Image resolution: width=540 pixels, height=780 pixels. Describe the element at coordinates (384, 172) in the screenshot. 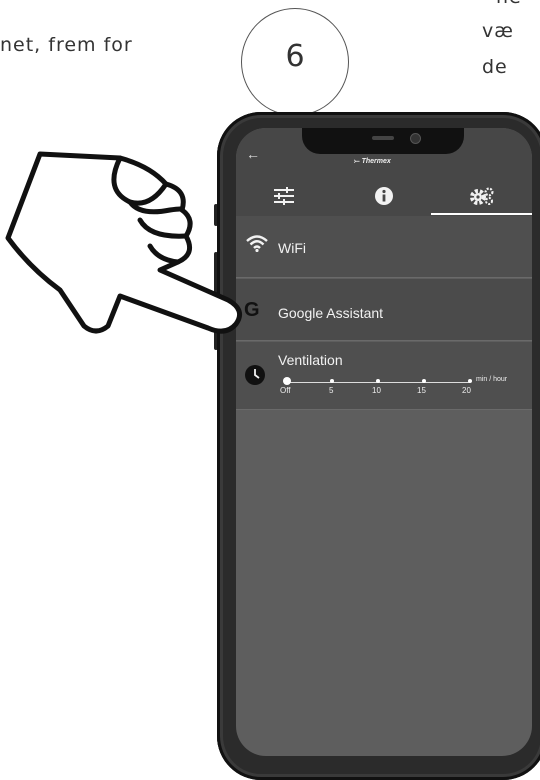

I see `app-header: ← ⤚ Thermex` at that location.